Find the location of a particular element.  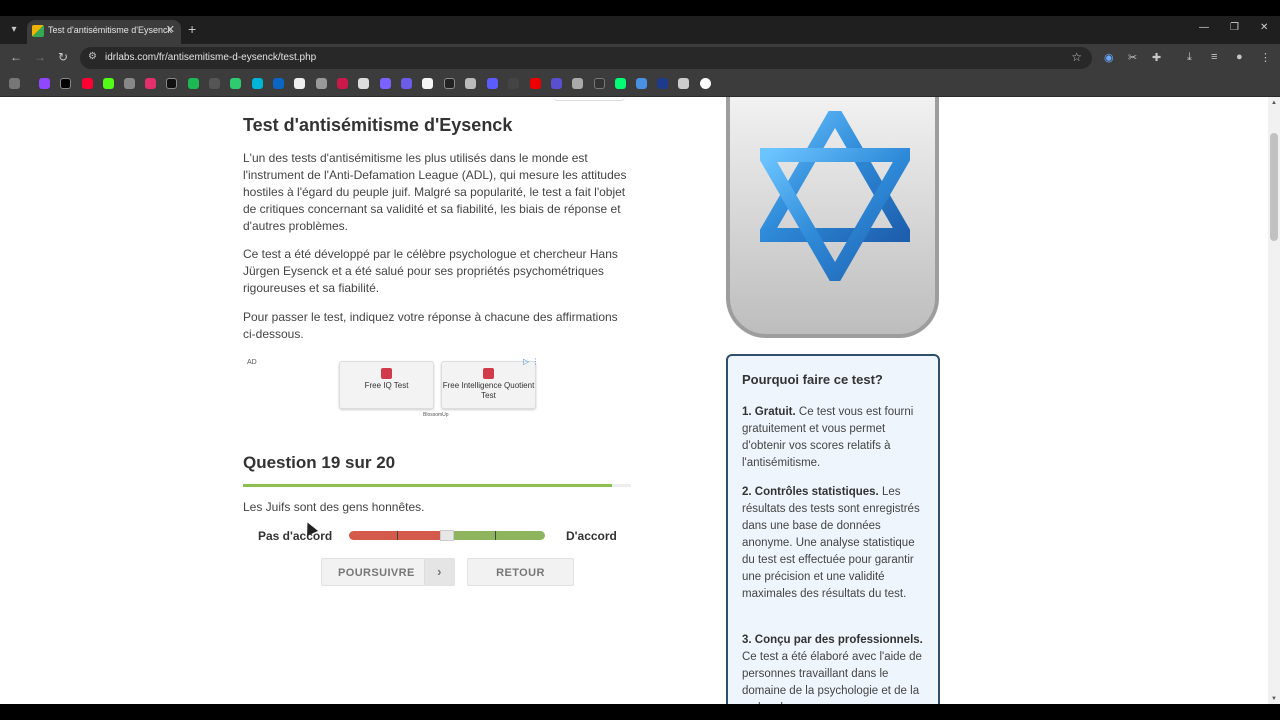

scrollbar: ▲ ▼ is located at coordinates (1274, 400).